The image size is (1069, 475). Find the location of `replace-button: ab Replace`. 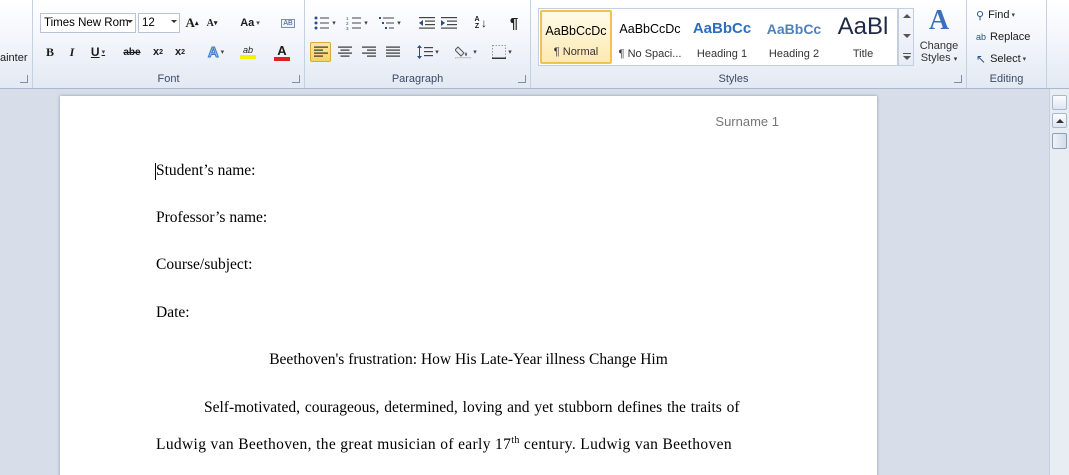

replace-button: ab Replace is located at coordinates (1010, 37).